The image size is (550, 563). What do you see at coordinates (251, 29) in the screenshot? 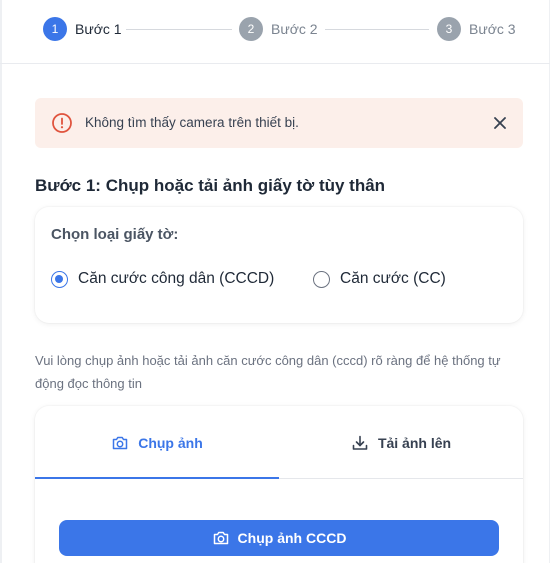
I see `step-2-number: 2` at bounding box center [251, 29].